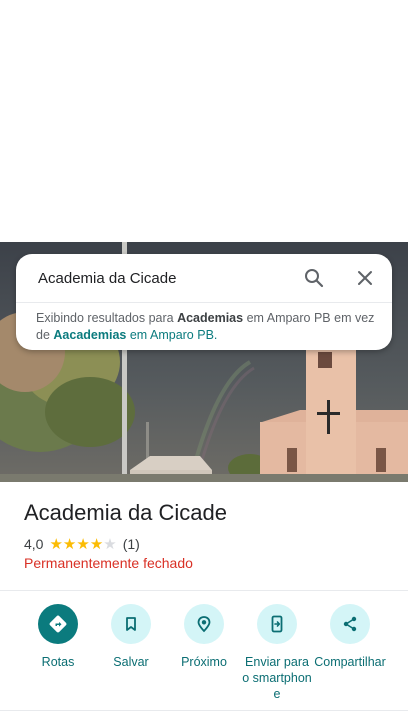 The image size is (408, 724). What do you see at coordinates (210, 318) in the screenshot?
I see `notice-shown-term: Academias` at bounding box center [210, 318].